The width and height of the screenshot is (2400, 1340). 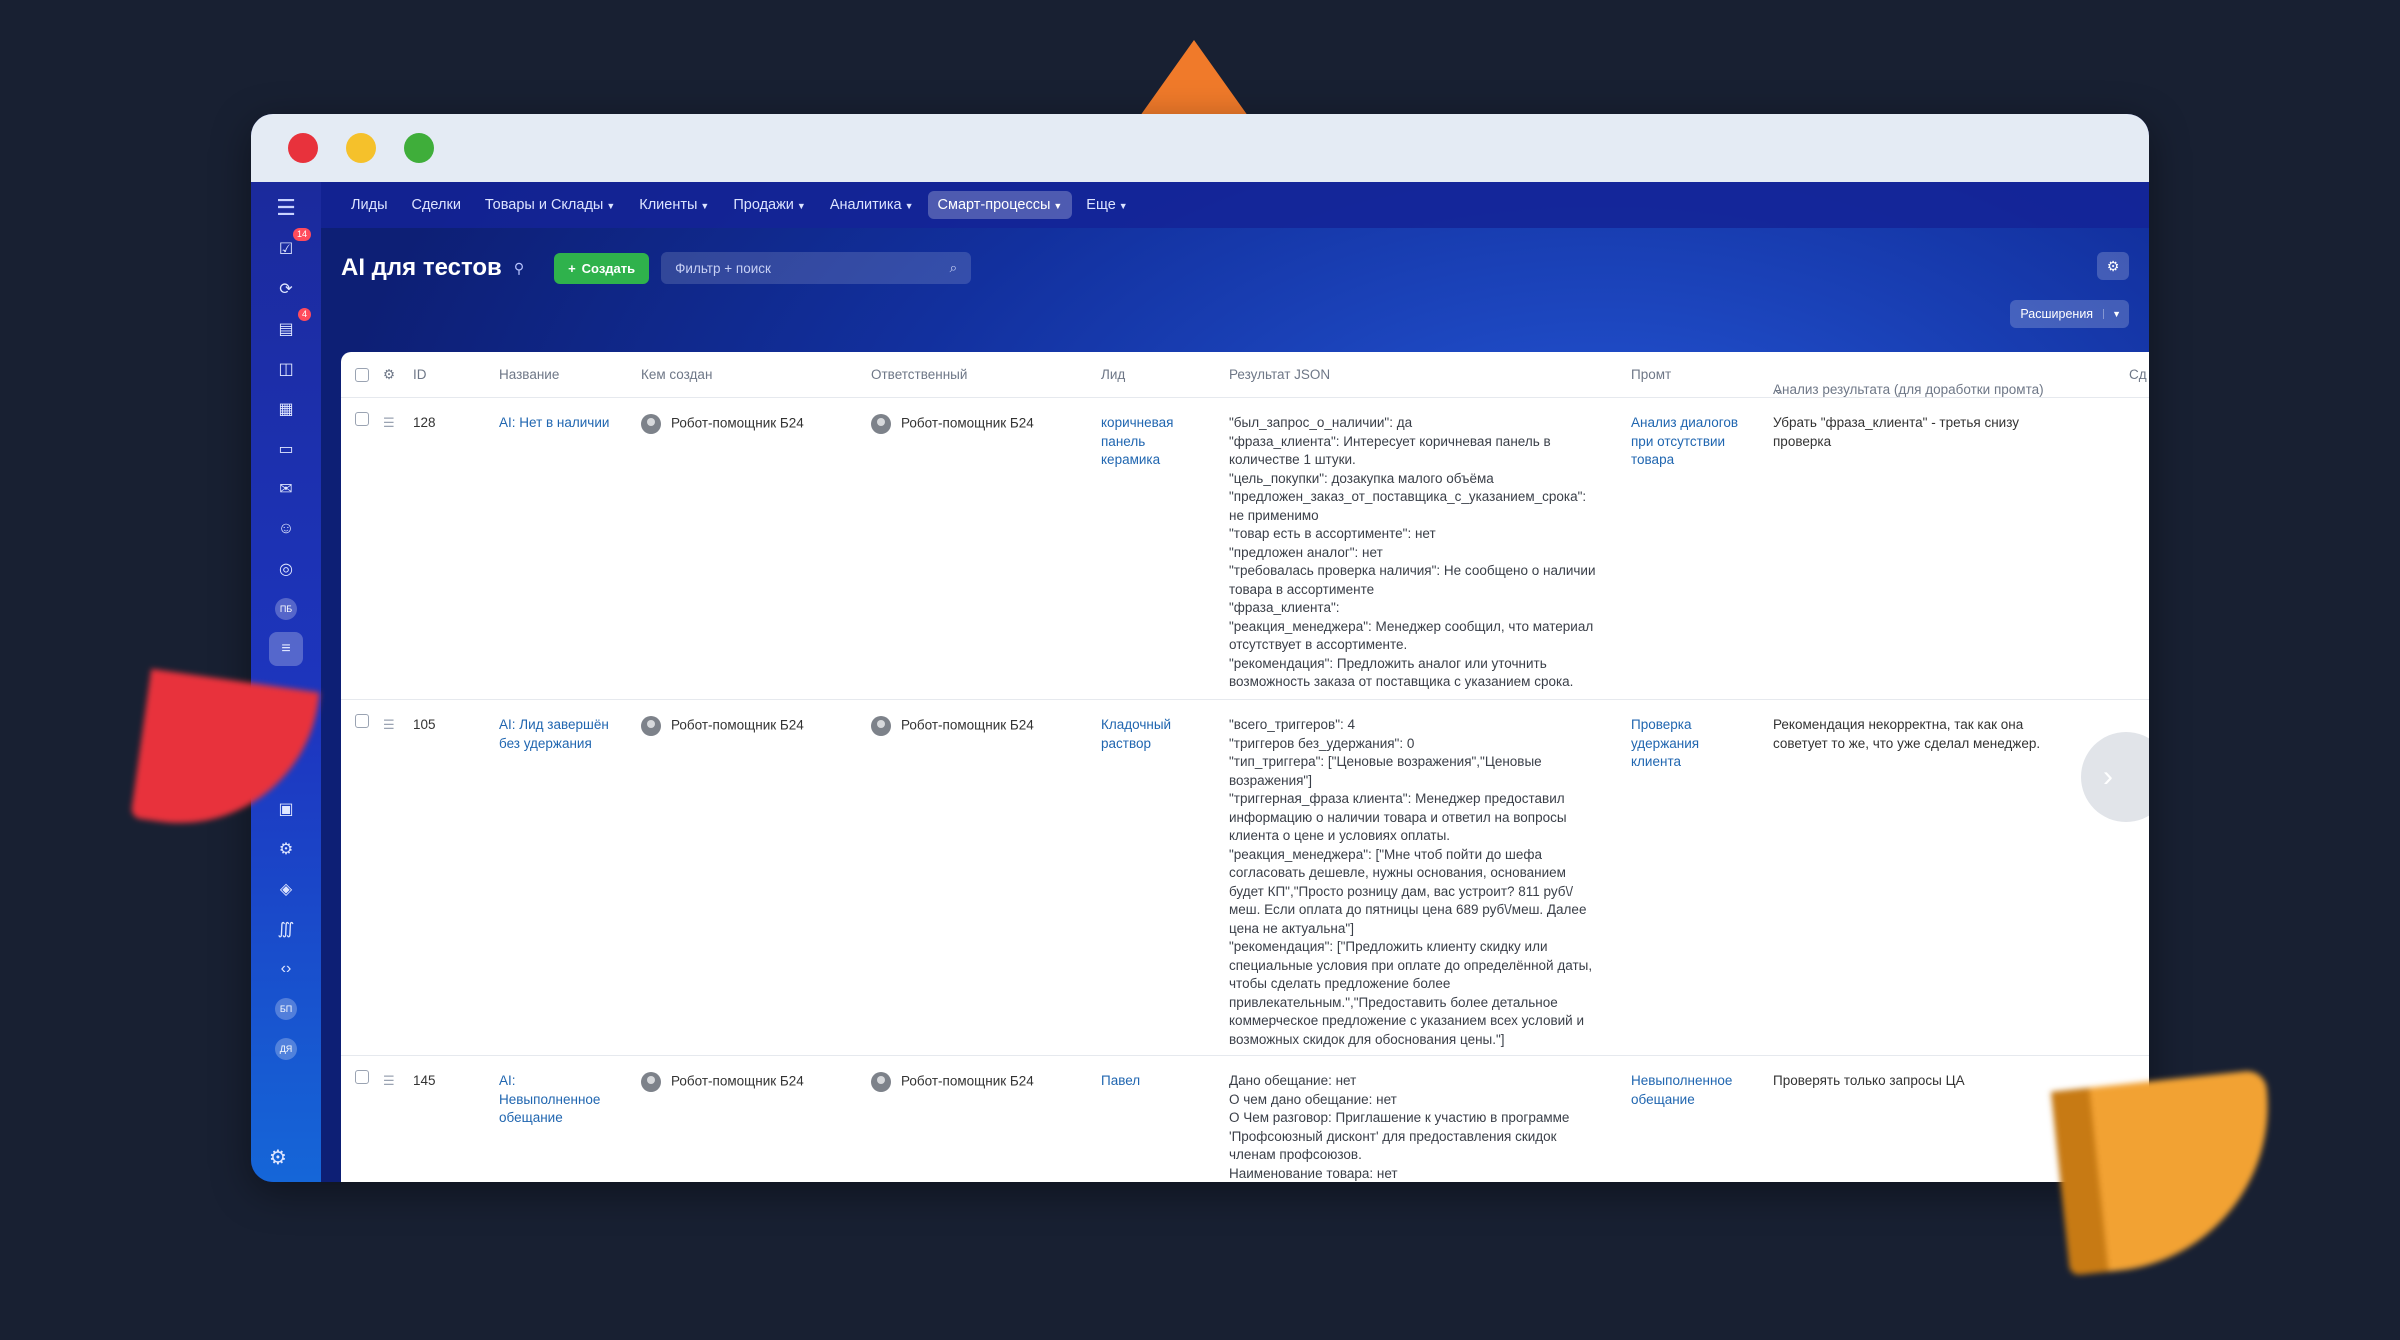 What do you see at coordinates (550, 205) in the screenshot?
I see `nav-products: Товары и Склады ▼` at bounding box center [550, 205].